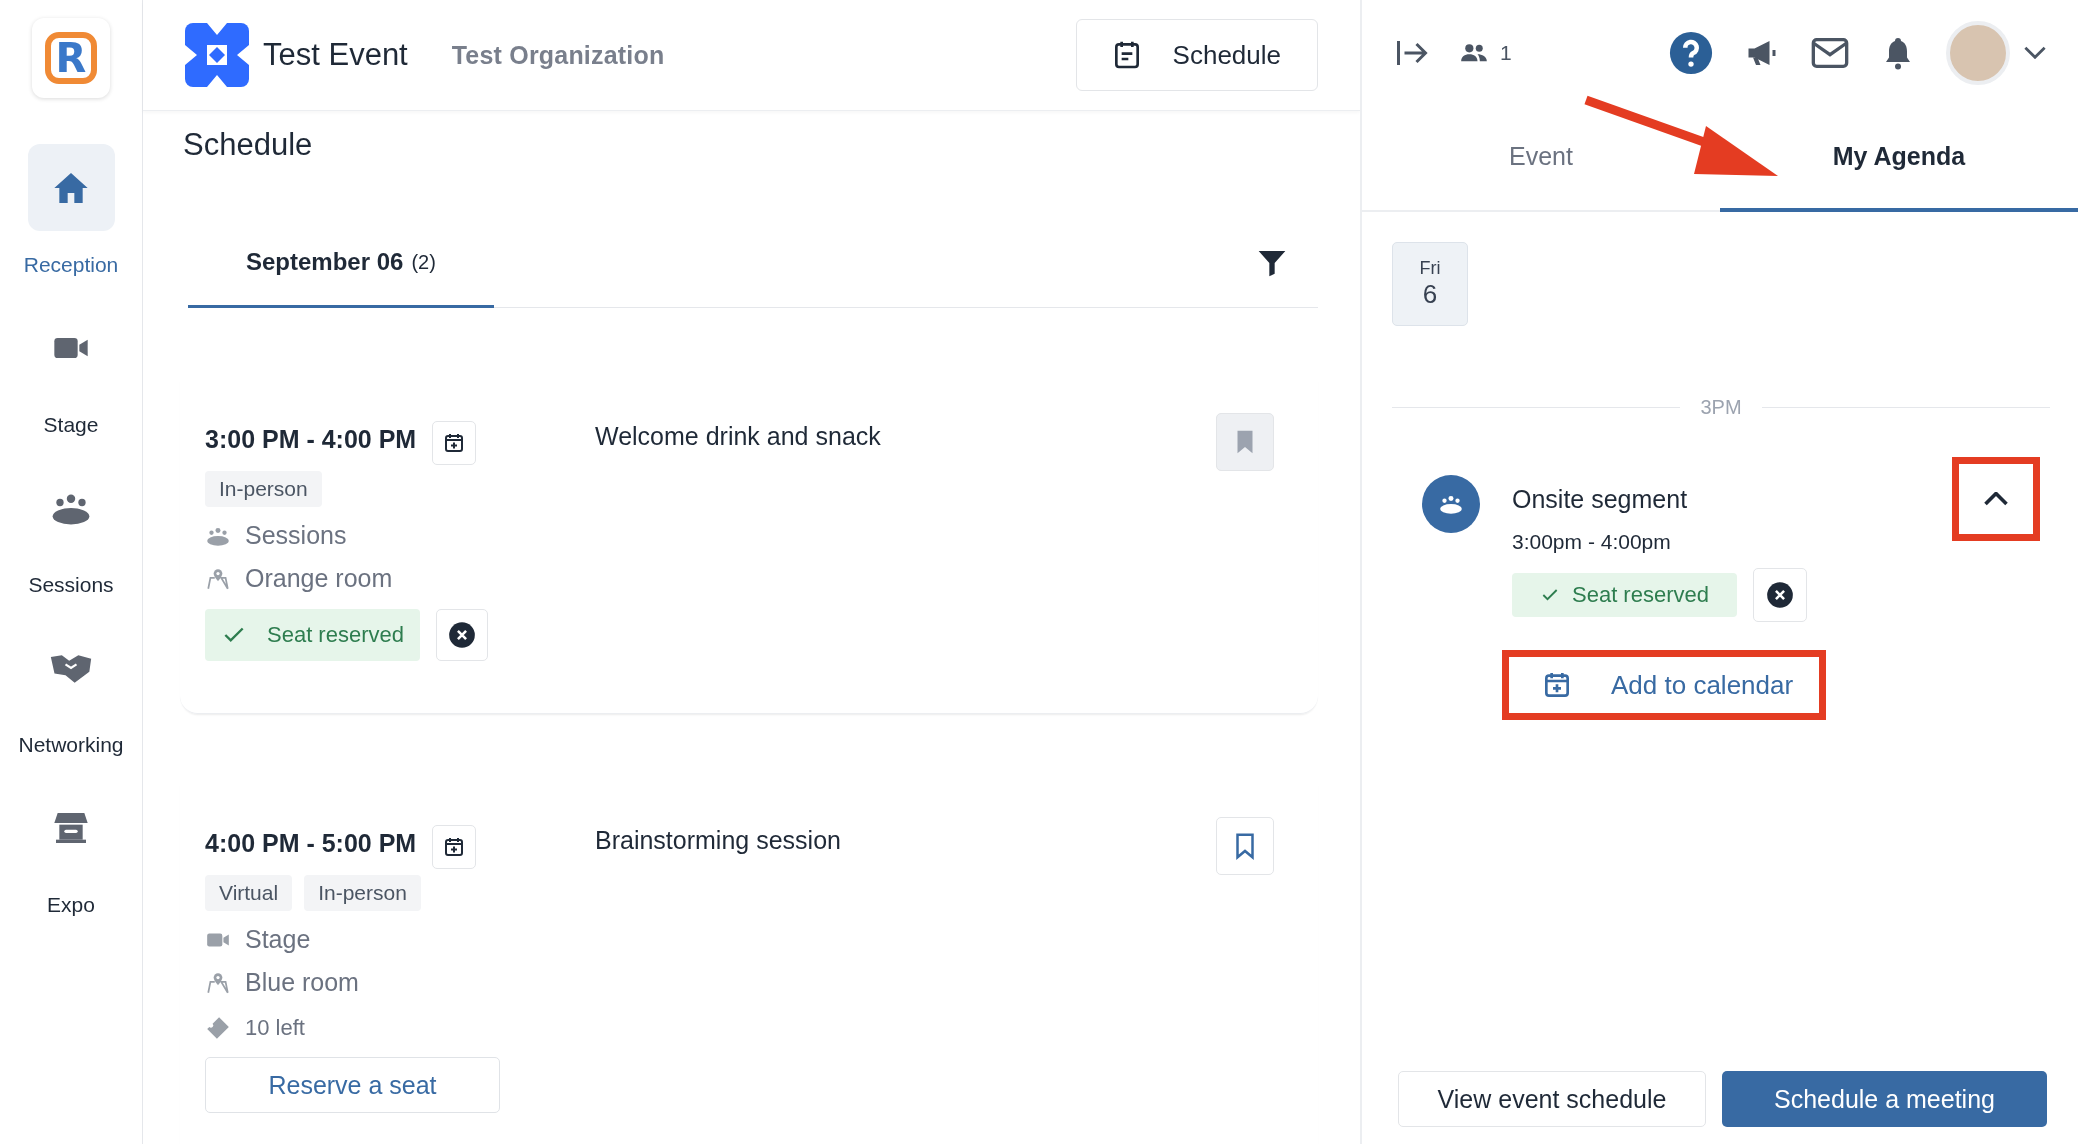 This screenshot has height=1144, width=2078. What do you see at coordinates (1600, 499) in the screenshot?
I see `agenda-item-title: Onsite segment` at bounding box center [1600, 499].